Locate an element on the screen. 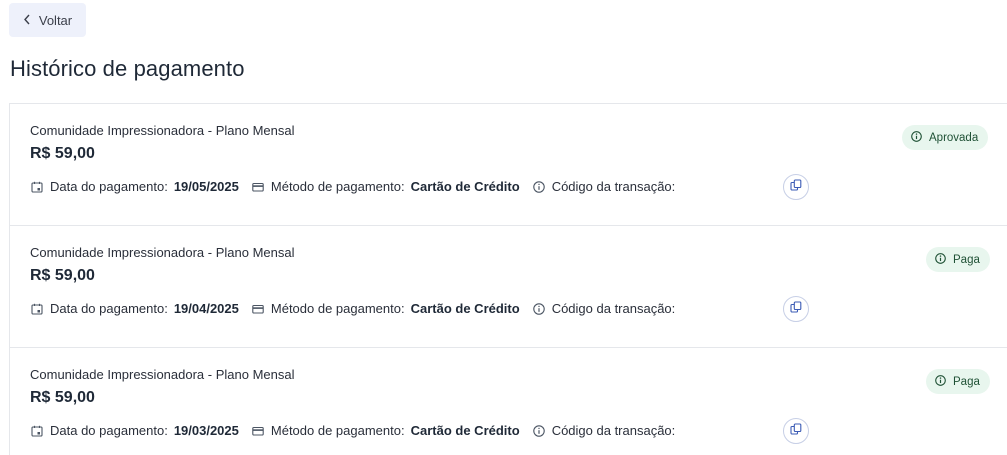 This screenshot has height=455, width=1007. payment-date-value: 19/03/2025 is located at coordinates (206, 430).